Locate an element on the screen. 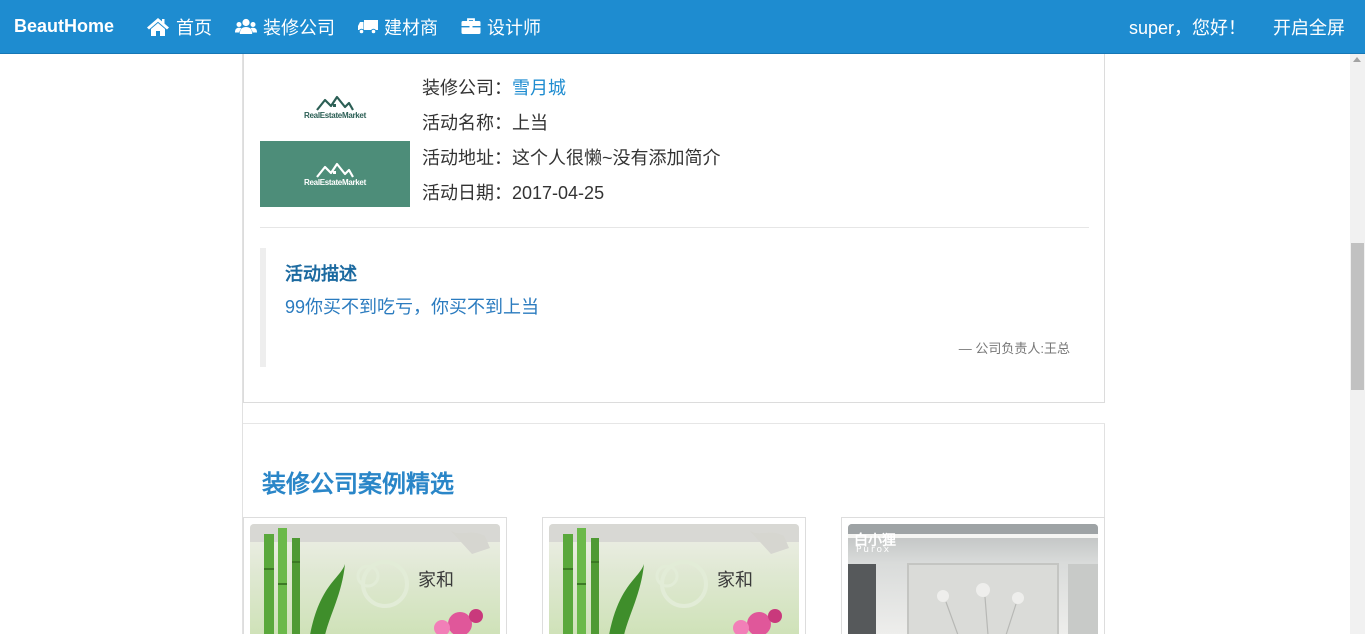  truck-icon is located at coordinates (368, 26).